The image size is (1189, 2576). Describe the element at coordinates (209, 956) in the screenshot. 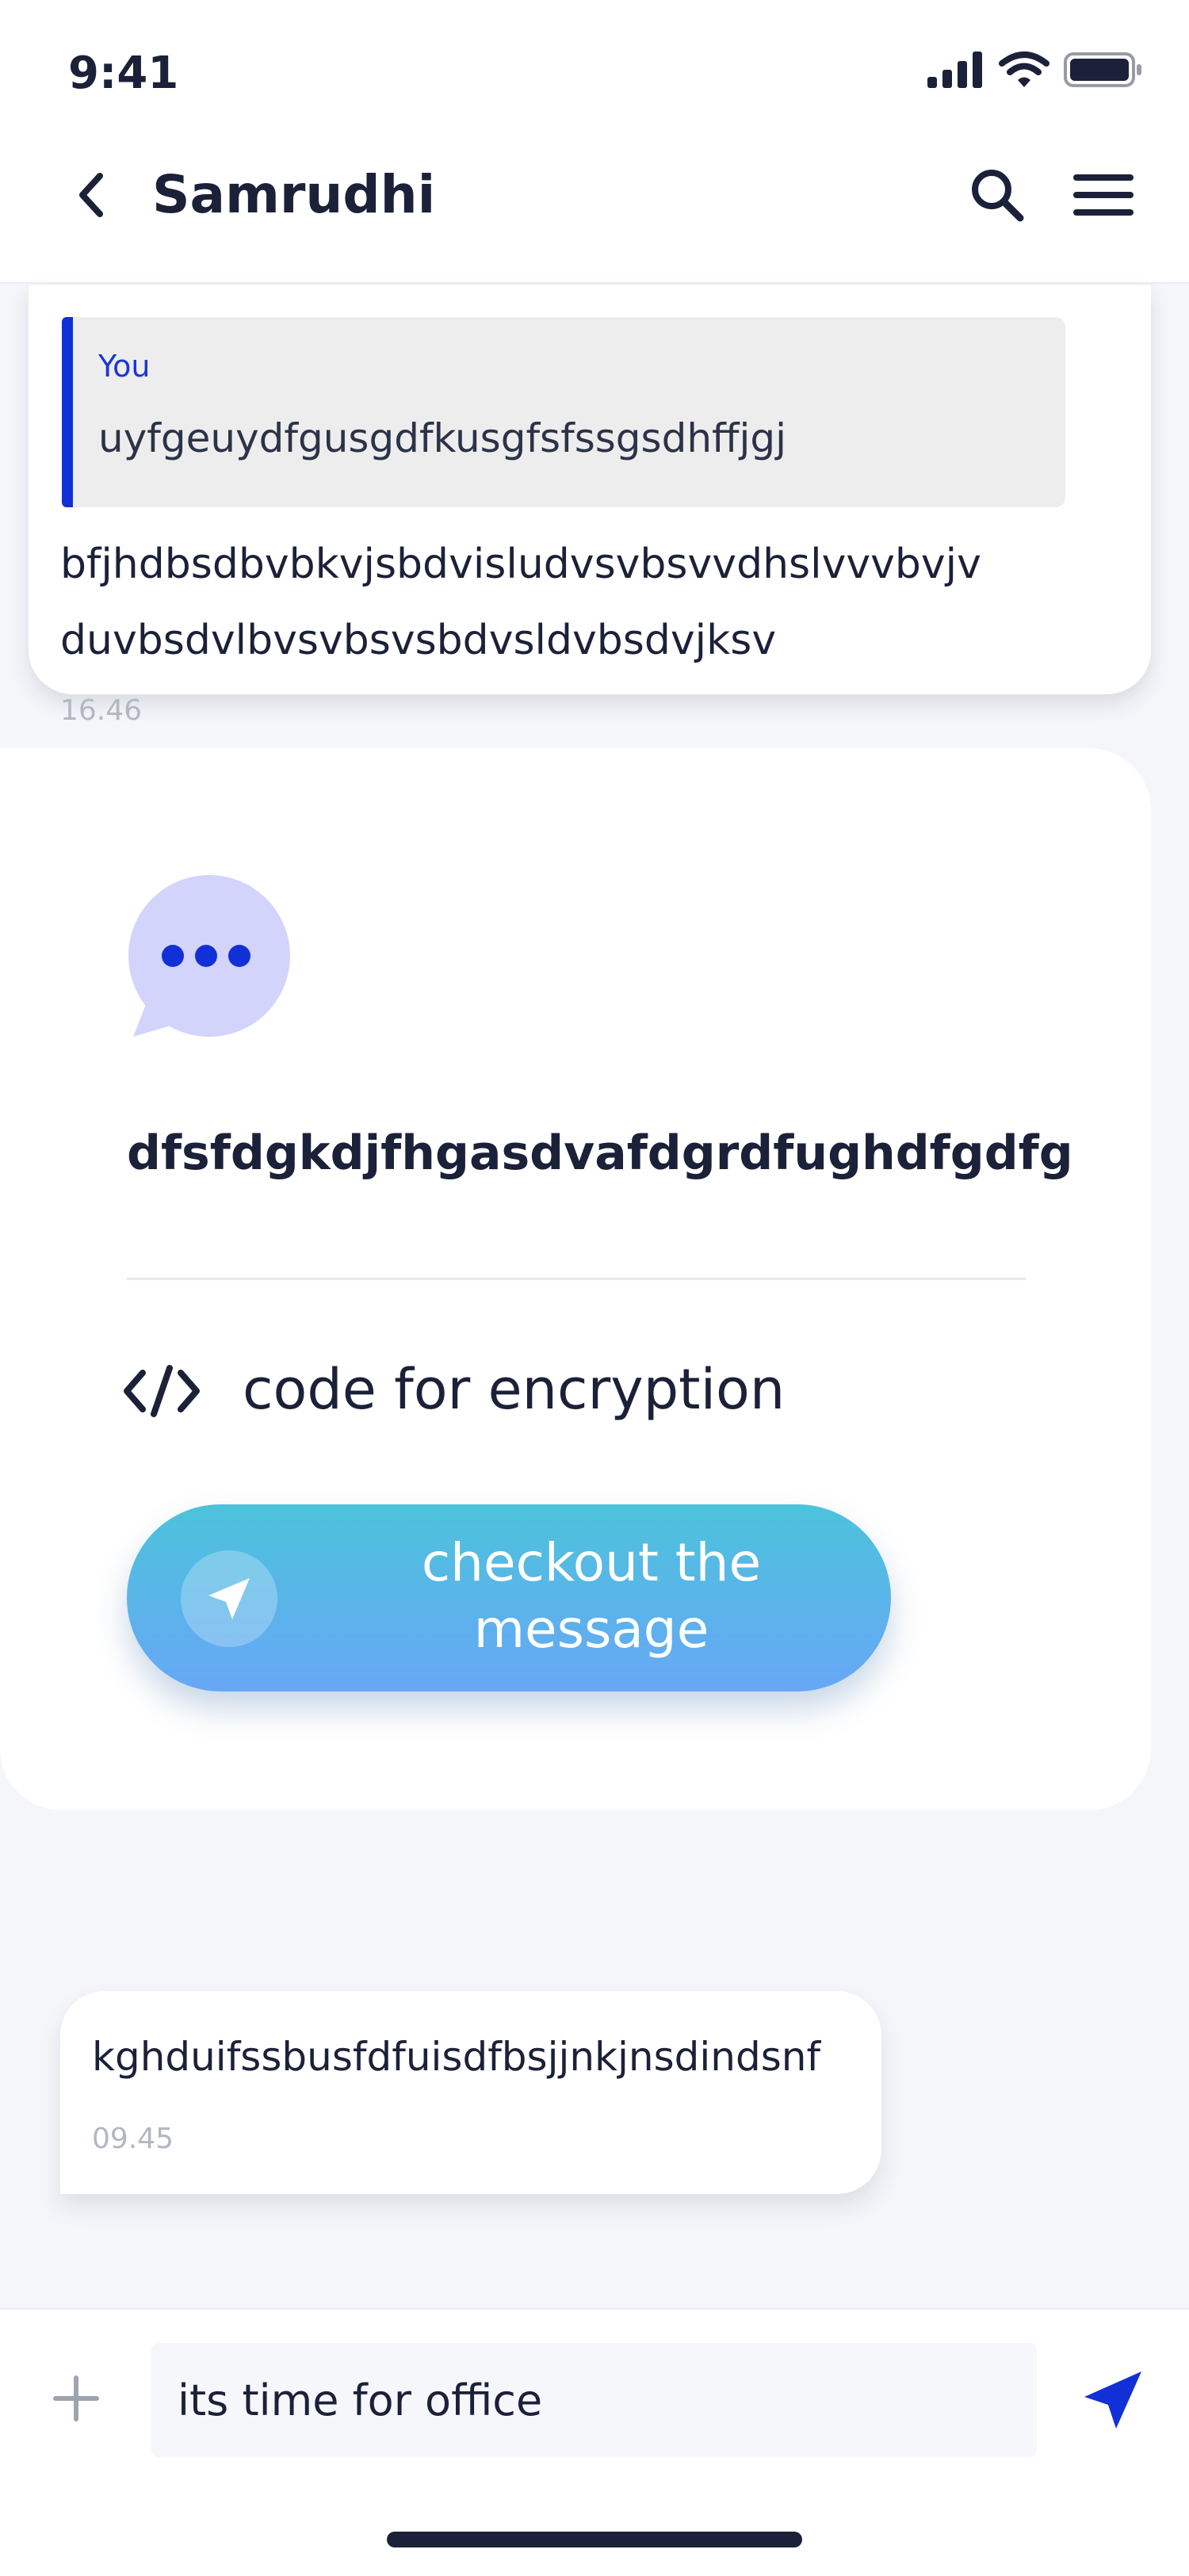

I see `chat-bubble-icon` at that location.